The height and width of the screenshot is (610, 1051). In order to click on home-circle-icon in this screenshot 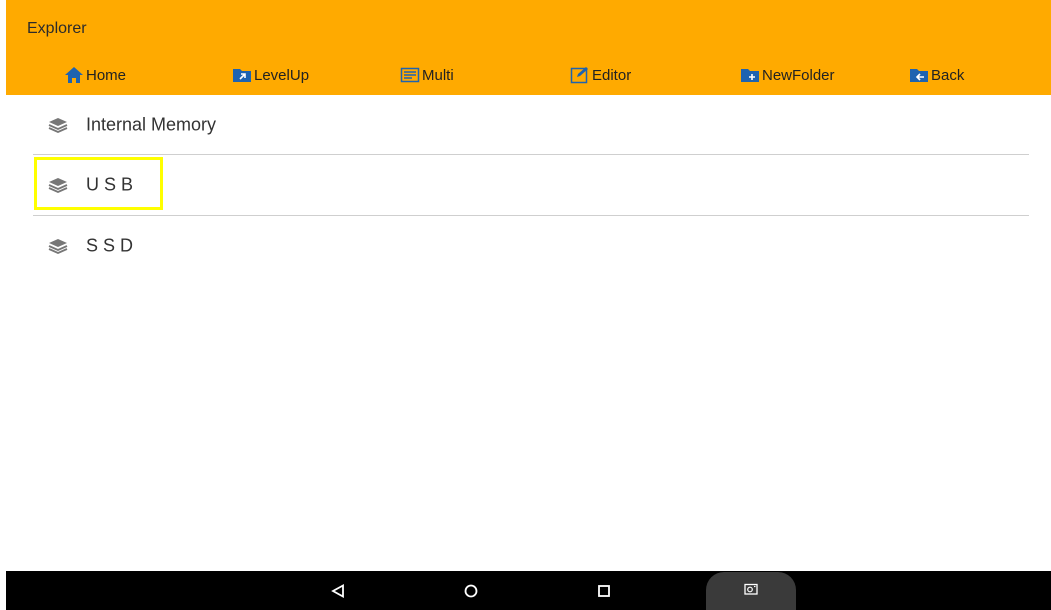, I will do `click(471, 591)`.